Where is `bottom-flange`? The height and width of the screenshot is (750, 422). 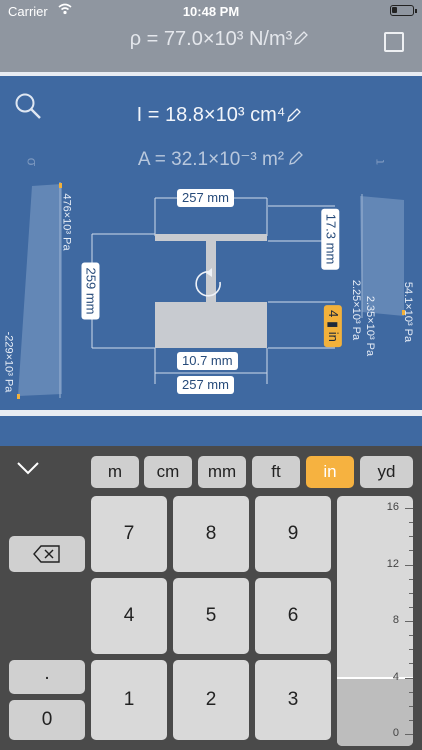
bottom-flange is located at coordinates (211, 325).